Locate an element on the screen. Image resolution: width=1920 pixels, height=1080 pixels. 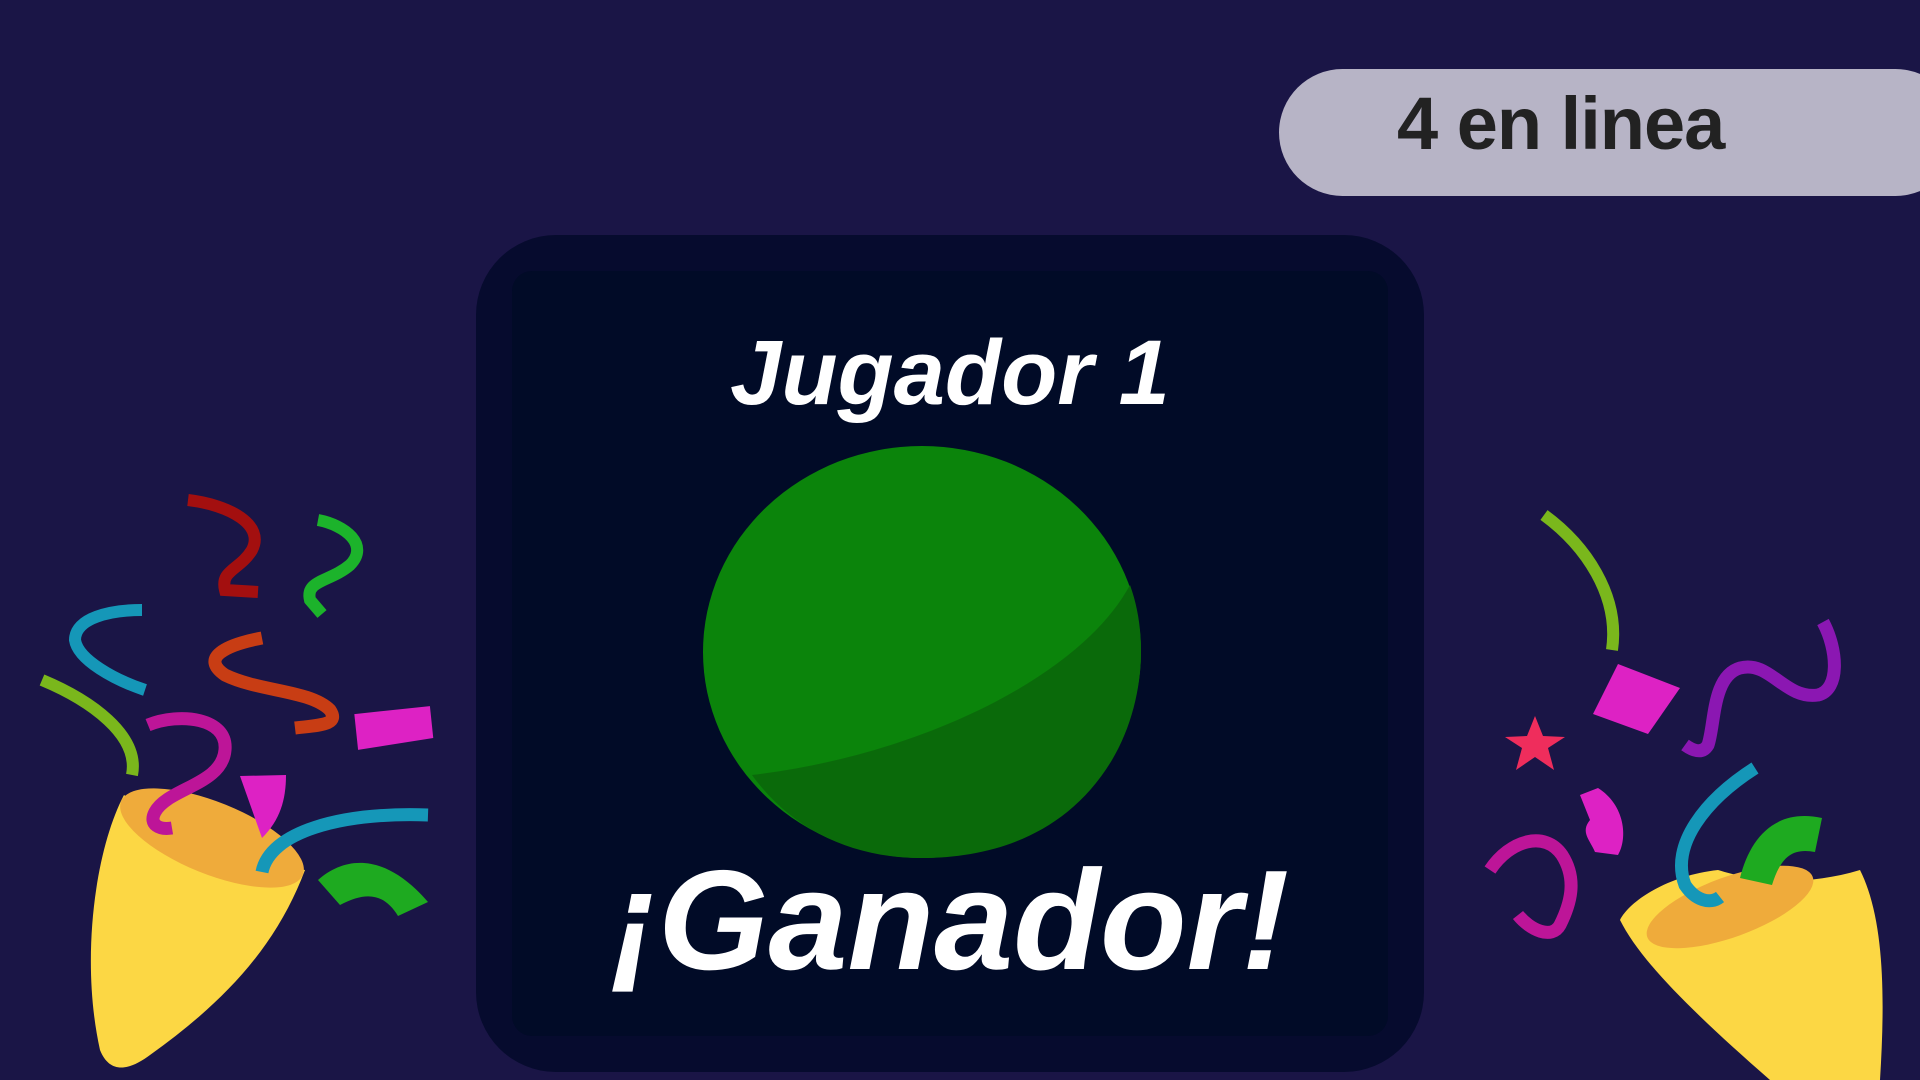
winner-banner: ¡Ganador! is located at coordinates (950, 920).